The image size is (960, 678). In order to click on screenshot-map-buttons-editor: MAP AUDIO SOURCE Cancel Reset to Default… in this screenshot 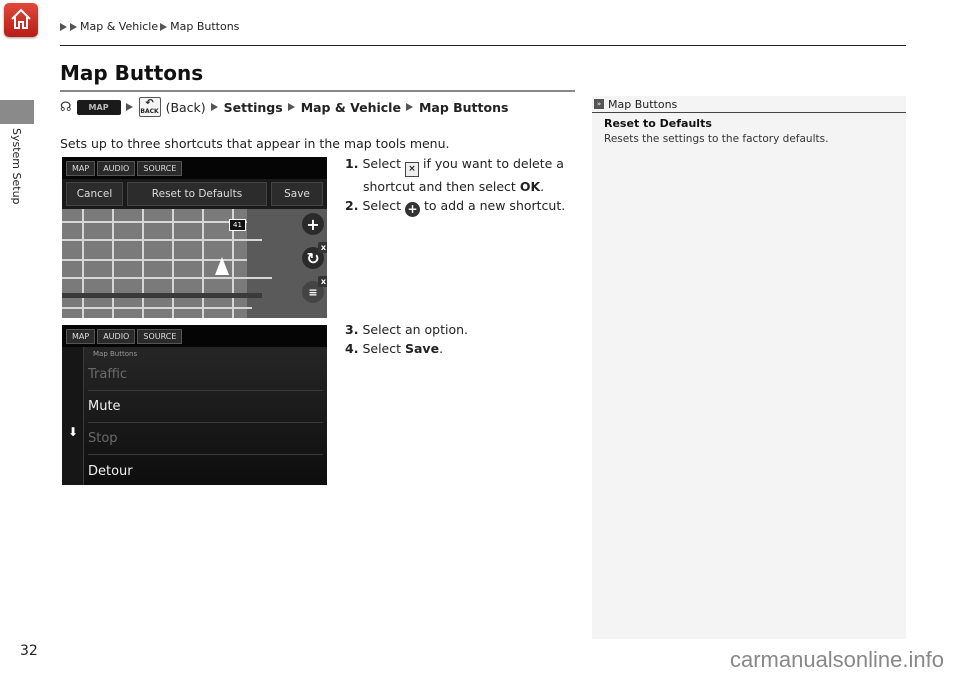, I will do `click(194, 237)`.